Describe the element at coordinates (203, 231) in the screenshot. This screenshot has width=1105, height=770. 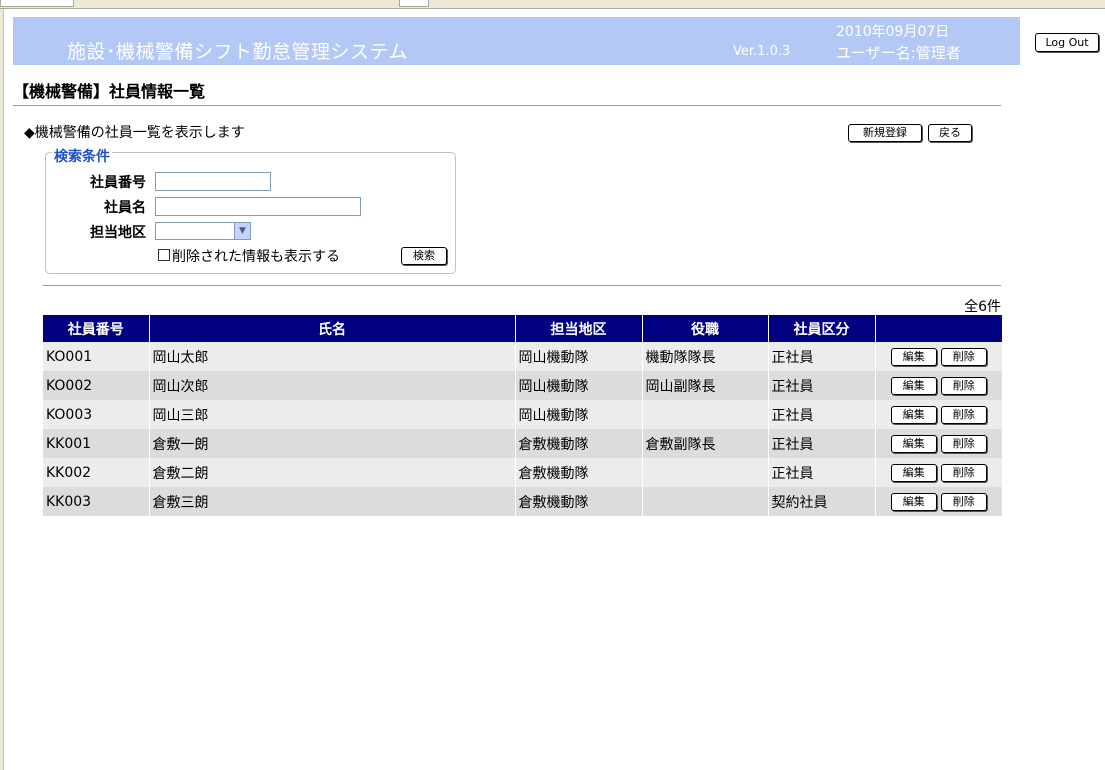
I see `area-select: ▼` at that location.